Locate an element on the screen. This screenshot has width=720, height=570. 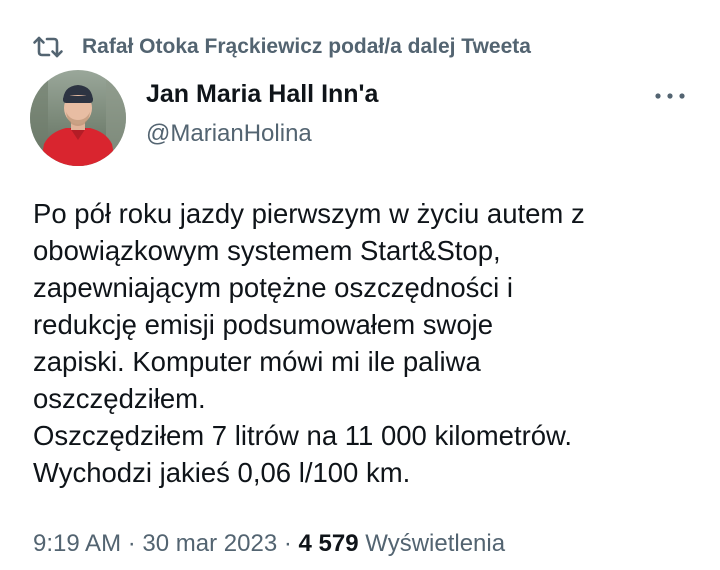
tweet-line: zapiski. Komputer mówi mi ile paliwa is located at coordinates (257, 361).